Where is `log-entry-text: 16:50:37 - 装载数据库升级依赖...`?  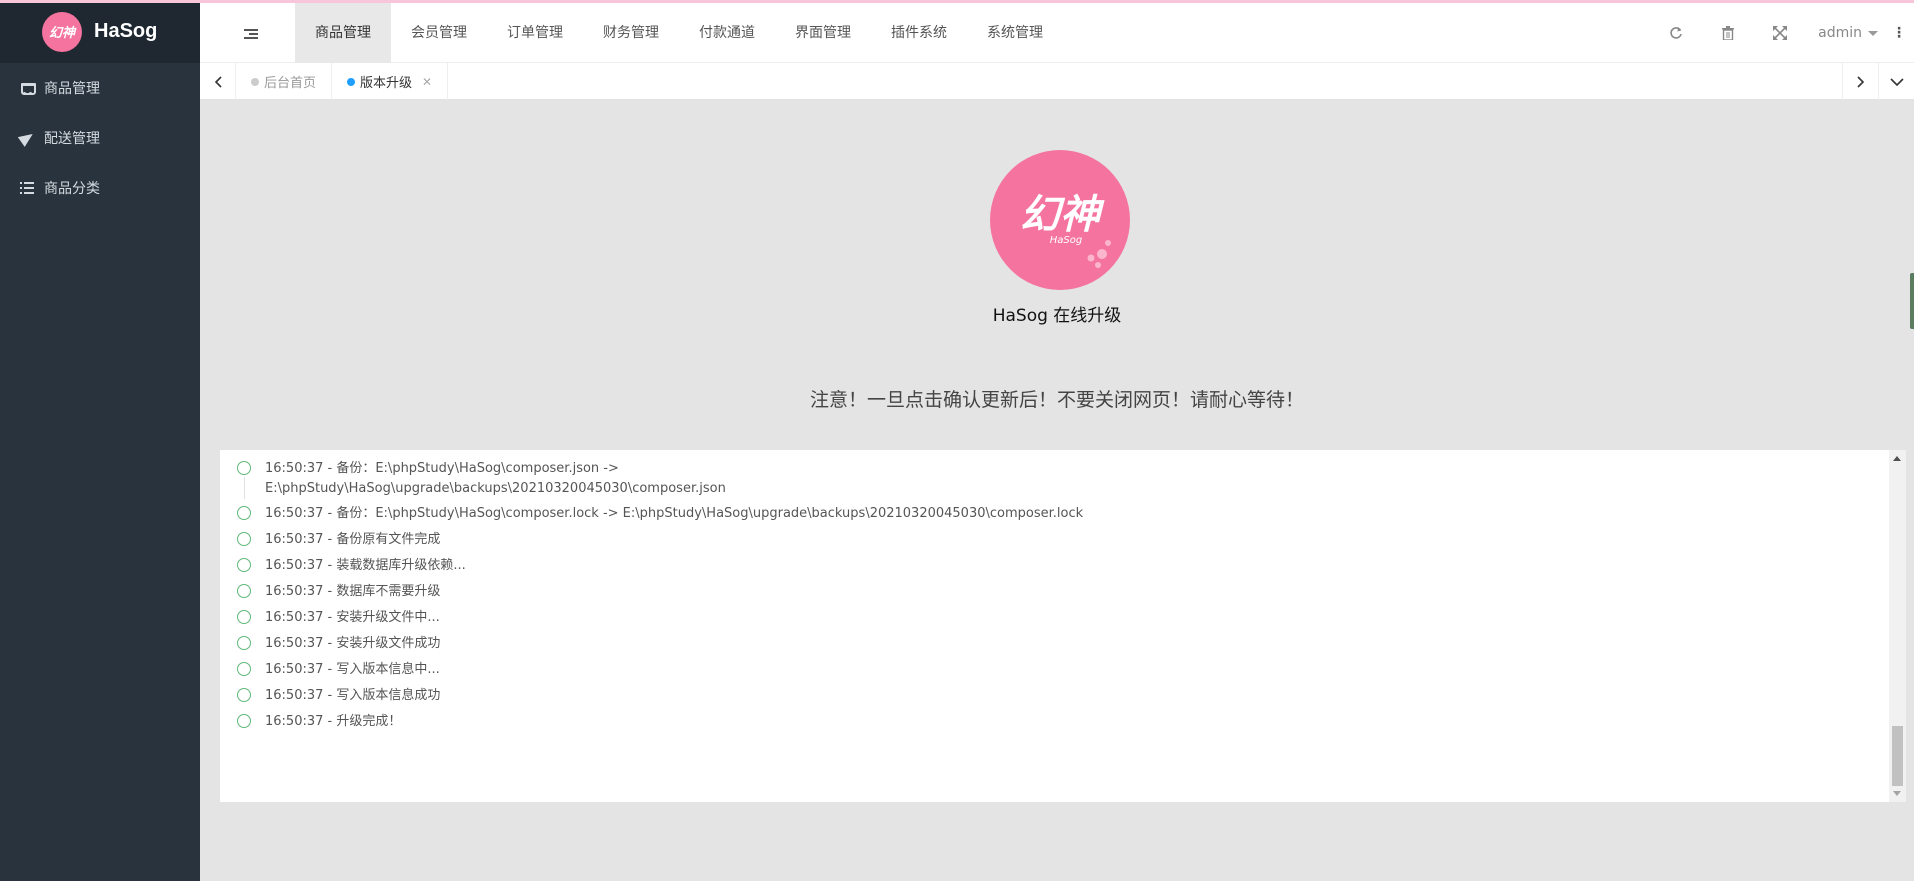 log-entry-text: 16:50:37 - 装载数据库升级依赖... is located at coordinates (365, 565).